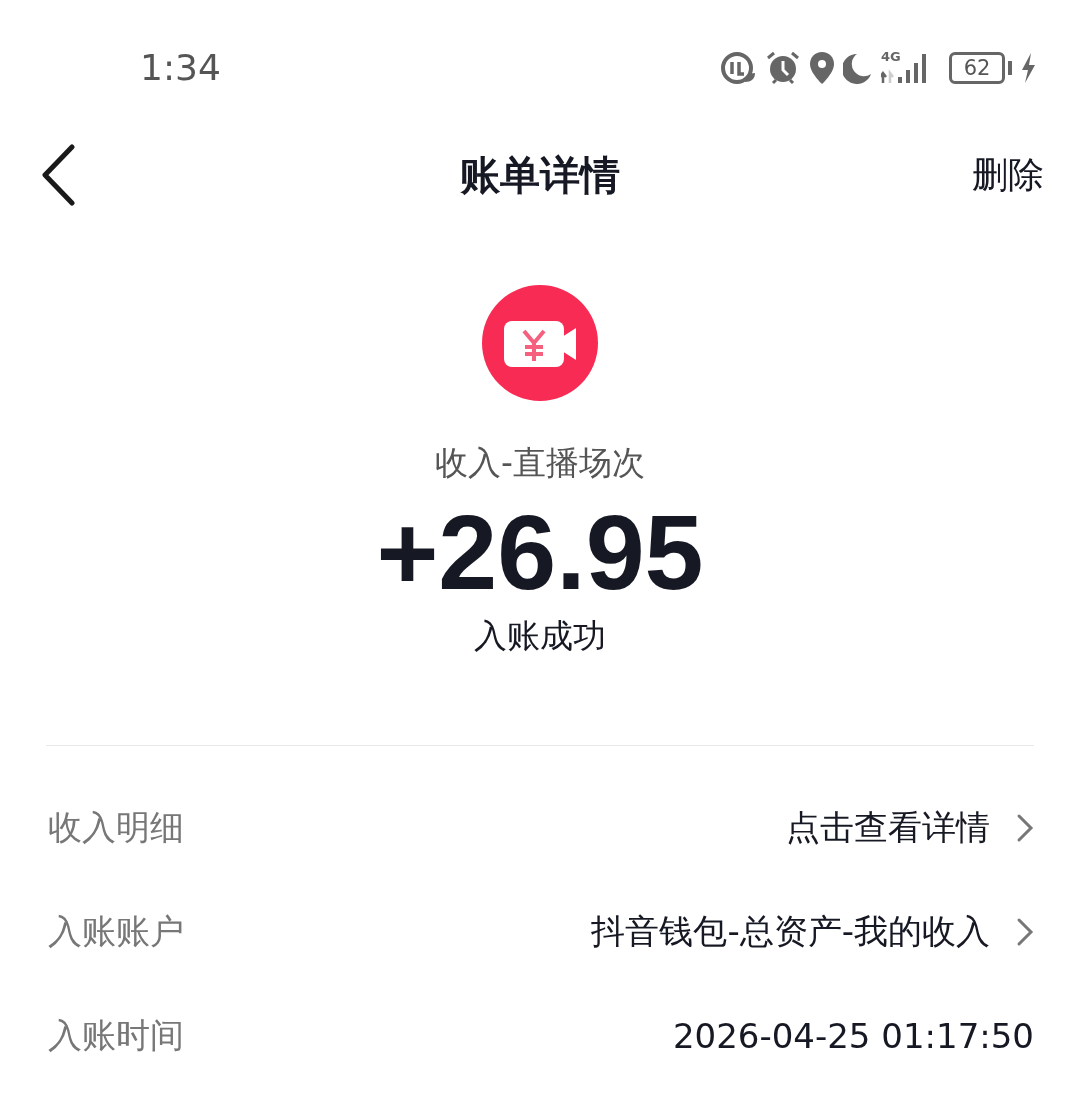  Describe the element at coordinates (116, 1035) in the screenshot. I see `detail-label: 入账时间` at that location.